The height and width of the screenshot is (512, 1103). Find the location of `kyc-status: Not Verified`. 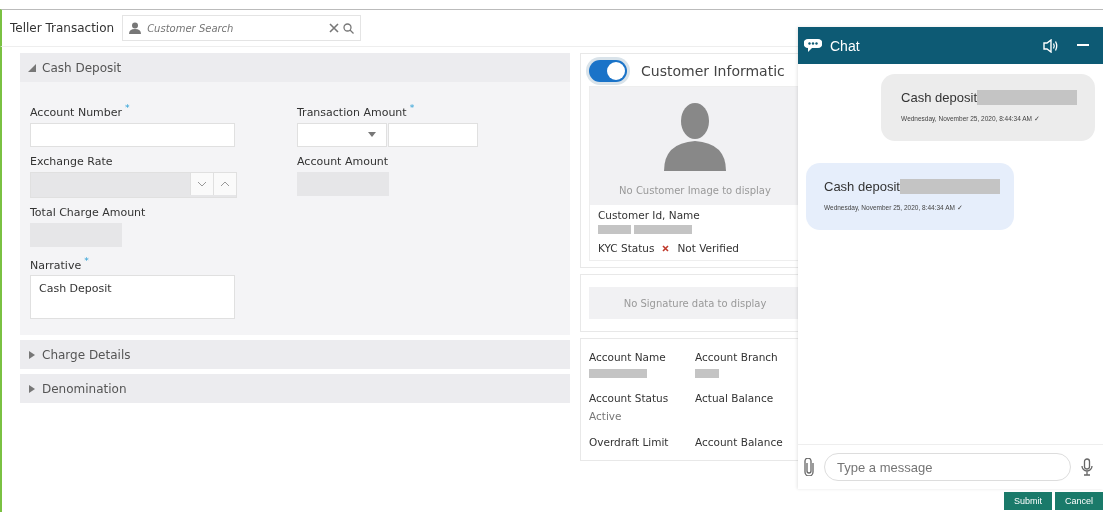

kyc-status: Not Verified is located at coordinates (708, 248).